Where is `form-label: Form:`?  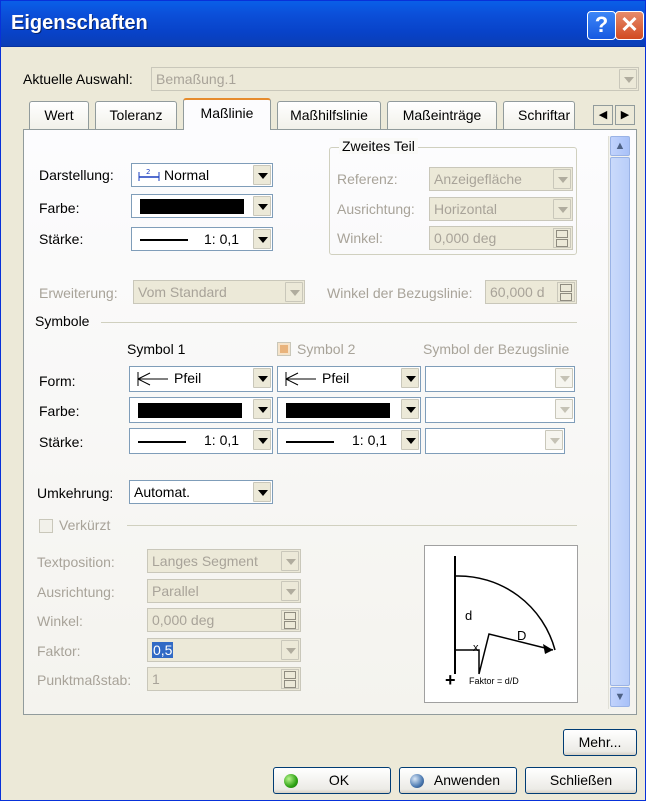 form-label: Form: is located at coordinates (57, 381).